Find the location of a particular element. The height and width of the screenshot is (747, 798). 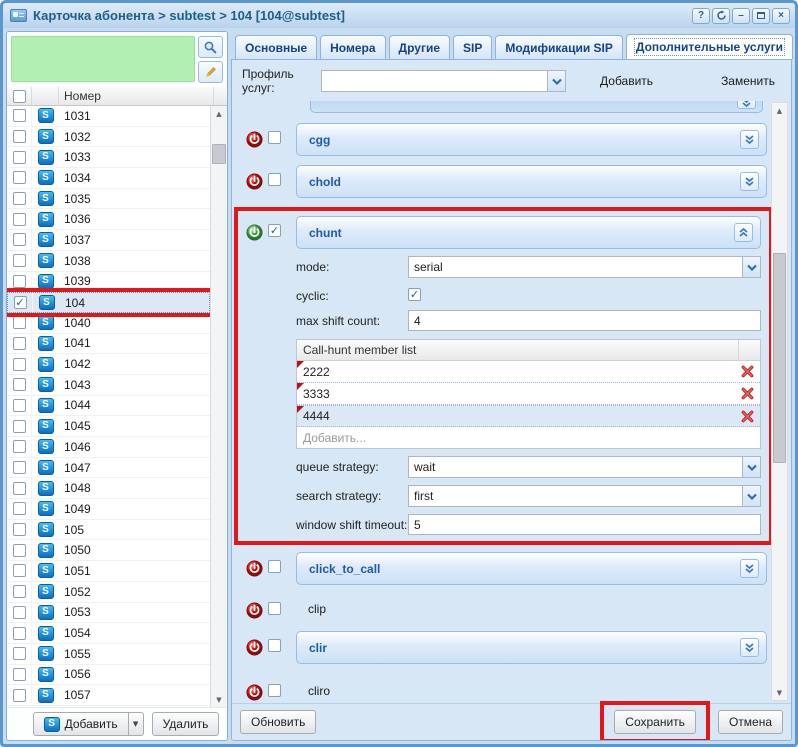

service-label: cliro is located at coordinates (531, 688).